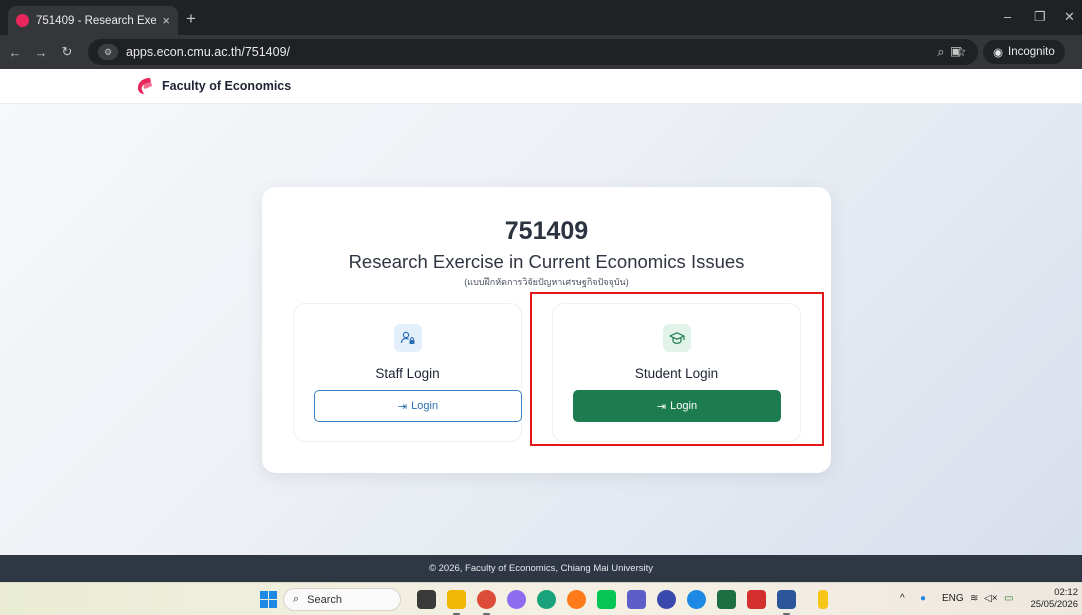  Describe the element at coordinates (402, 406) in the screenshot. I see `login-arrow-icon: ⇥` at that location.